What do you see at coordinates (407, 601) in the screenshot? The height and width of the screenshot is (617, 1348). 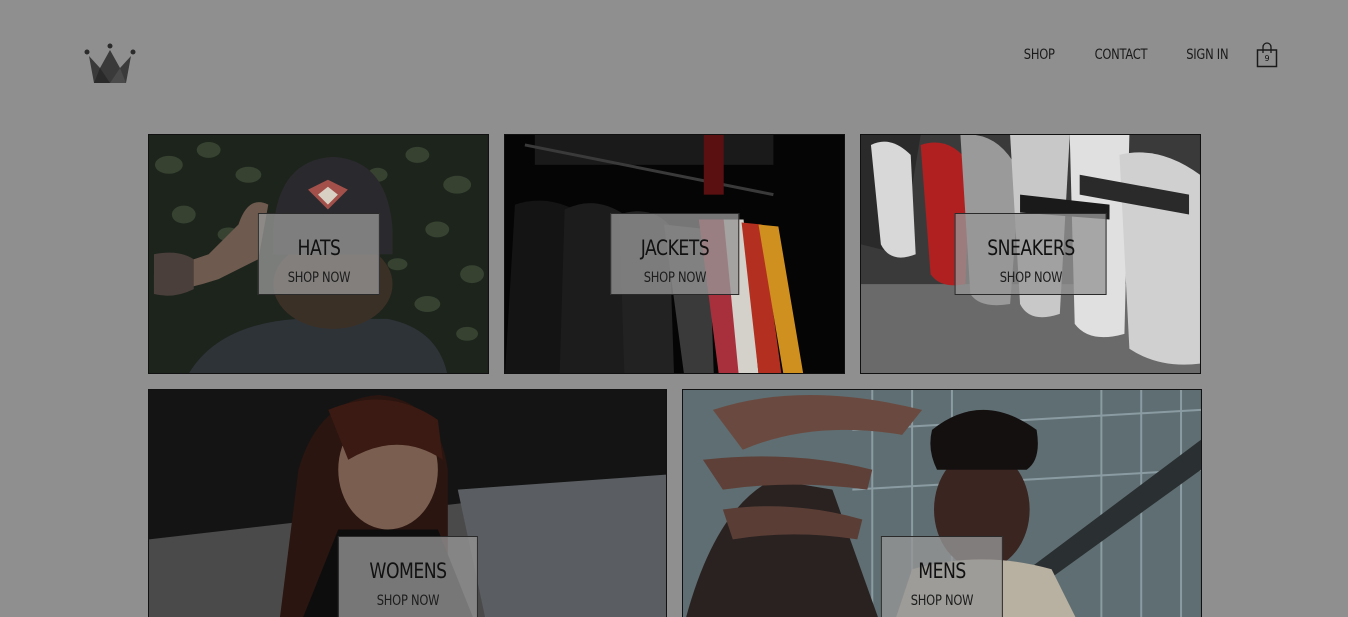 I see `womens-shop-now-link: SHOP NOW` at bounding box center [407, 601].